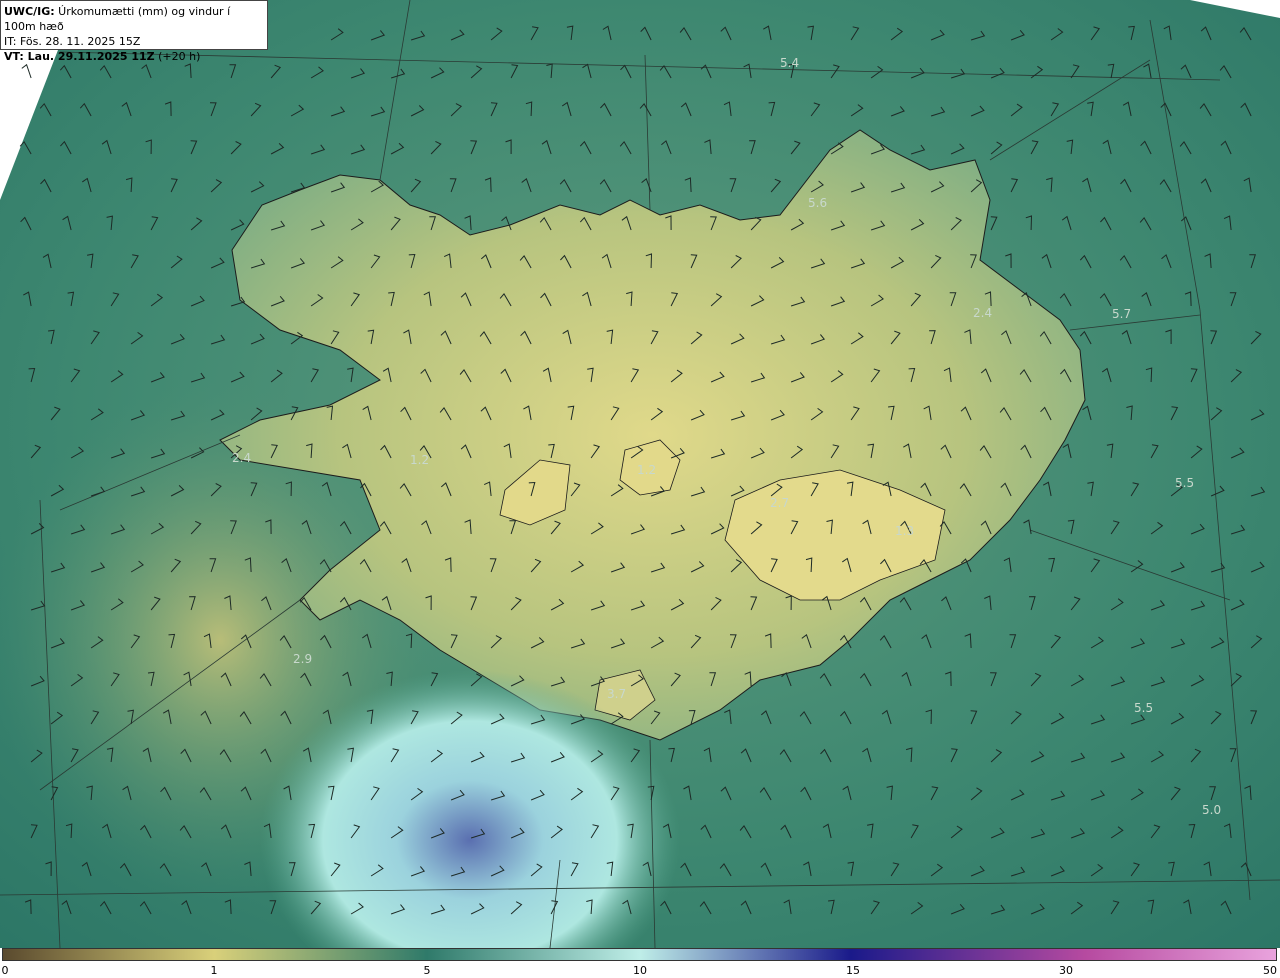 The height and width of the screenshot is (978, 1280). I want to click on value-label: 1.3, so click(904, 531).